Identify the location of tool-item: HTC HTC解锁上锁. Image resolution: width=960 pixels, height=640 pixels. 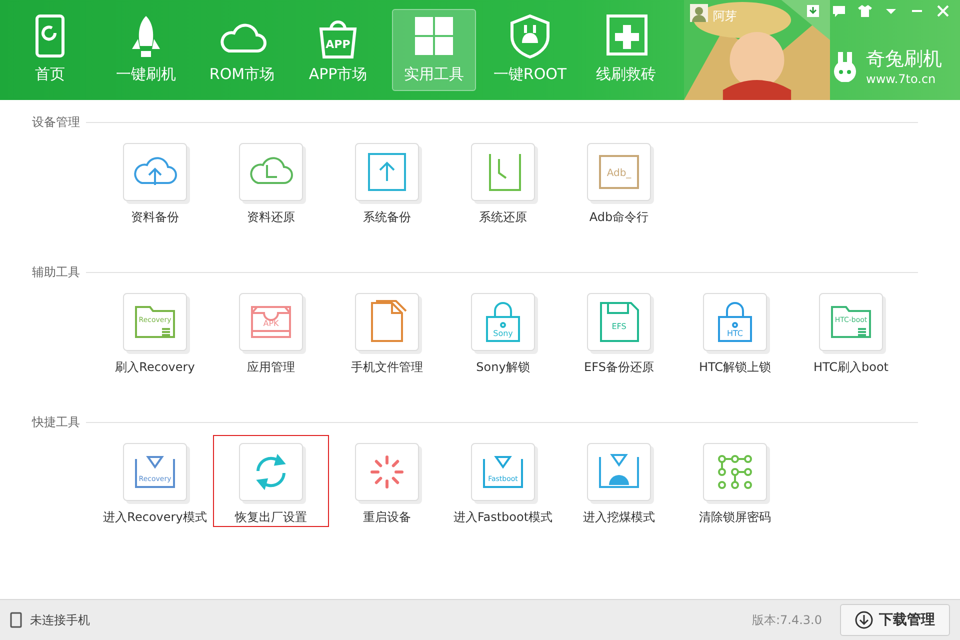
(735, 331).